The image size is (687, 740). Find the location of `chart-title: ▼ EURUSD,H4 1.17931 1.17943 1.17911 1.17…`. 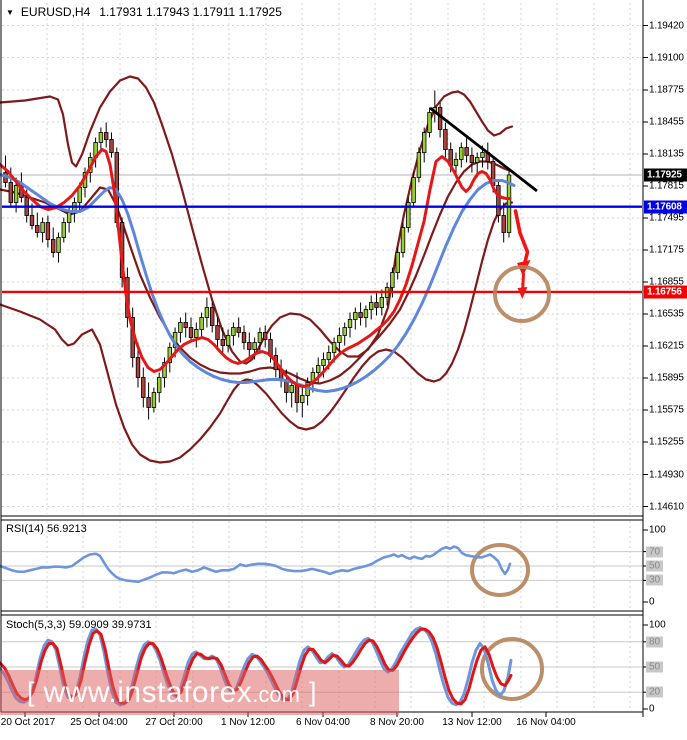

chart-title: ▼ EURUSD,H4 1.17931 1.17943 1.17911 1.17… is located at coordinates (144, 12).